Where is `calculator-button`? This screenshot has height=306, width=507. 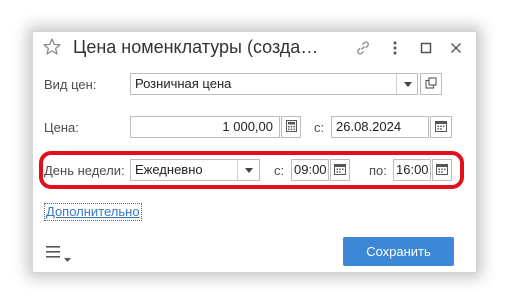 calculator-button is located at coordinates (291, 127).